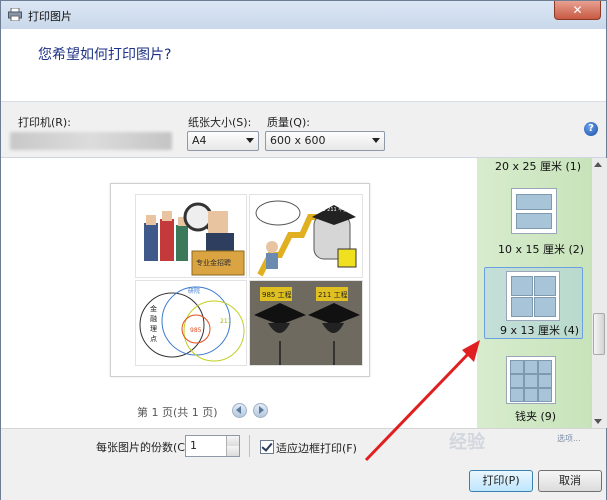 The height and width of the screenshot is (500, 607). Describe the element at coordinates (599, 334) in the screenshot. I see `scrollbar-thumb` at that location.